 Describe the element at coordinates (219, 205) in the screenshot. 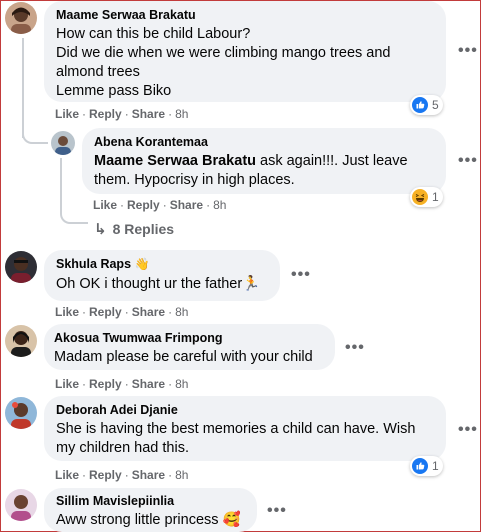

I see `reply-timestamp: 8h` at that location.